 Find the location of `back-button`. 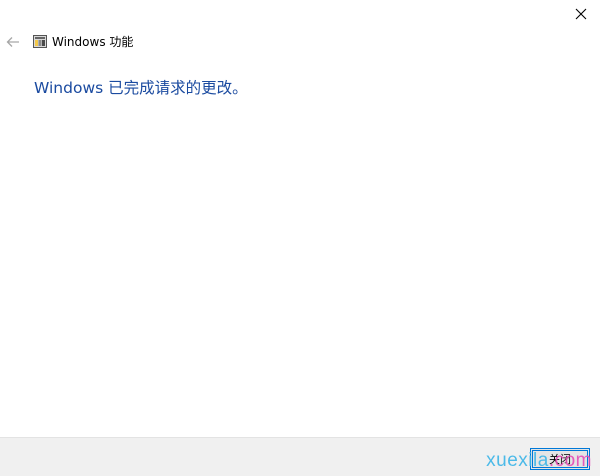

back-button is located at coordinates (13, 42).